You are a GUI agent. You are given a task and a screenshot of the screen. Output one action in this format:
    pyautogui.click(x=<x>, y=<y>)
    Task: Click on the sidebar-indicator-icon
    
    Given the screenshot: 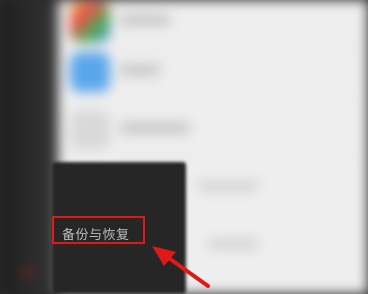 What is the action you would take?
    pyautogui.click(x=27, y=273)
    